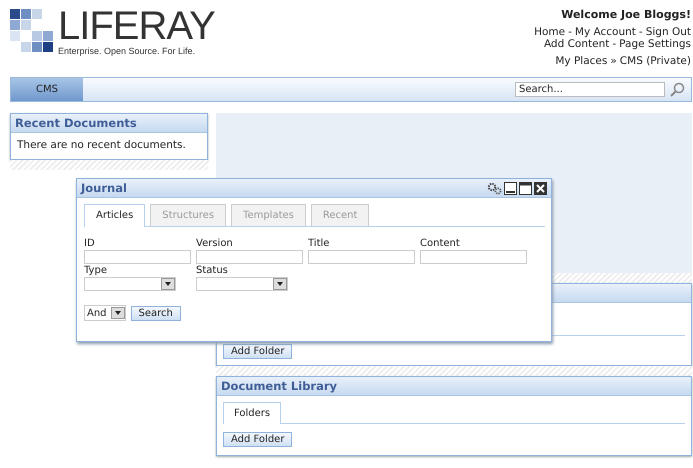 This screenshot has height=468, width=693. I want to click on field-label: Type, so click(96, 270).